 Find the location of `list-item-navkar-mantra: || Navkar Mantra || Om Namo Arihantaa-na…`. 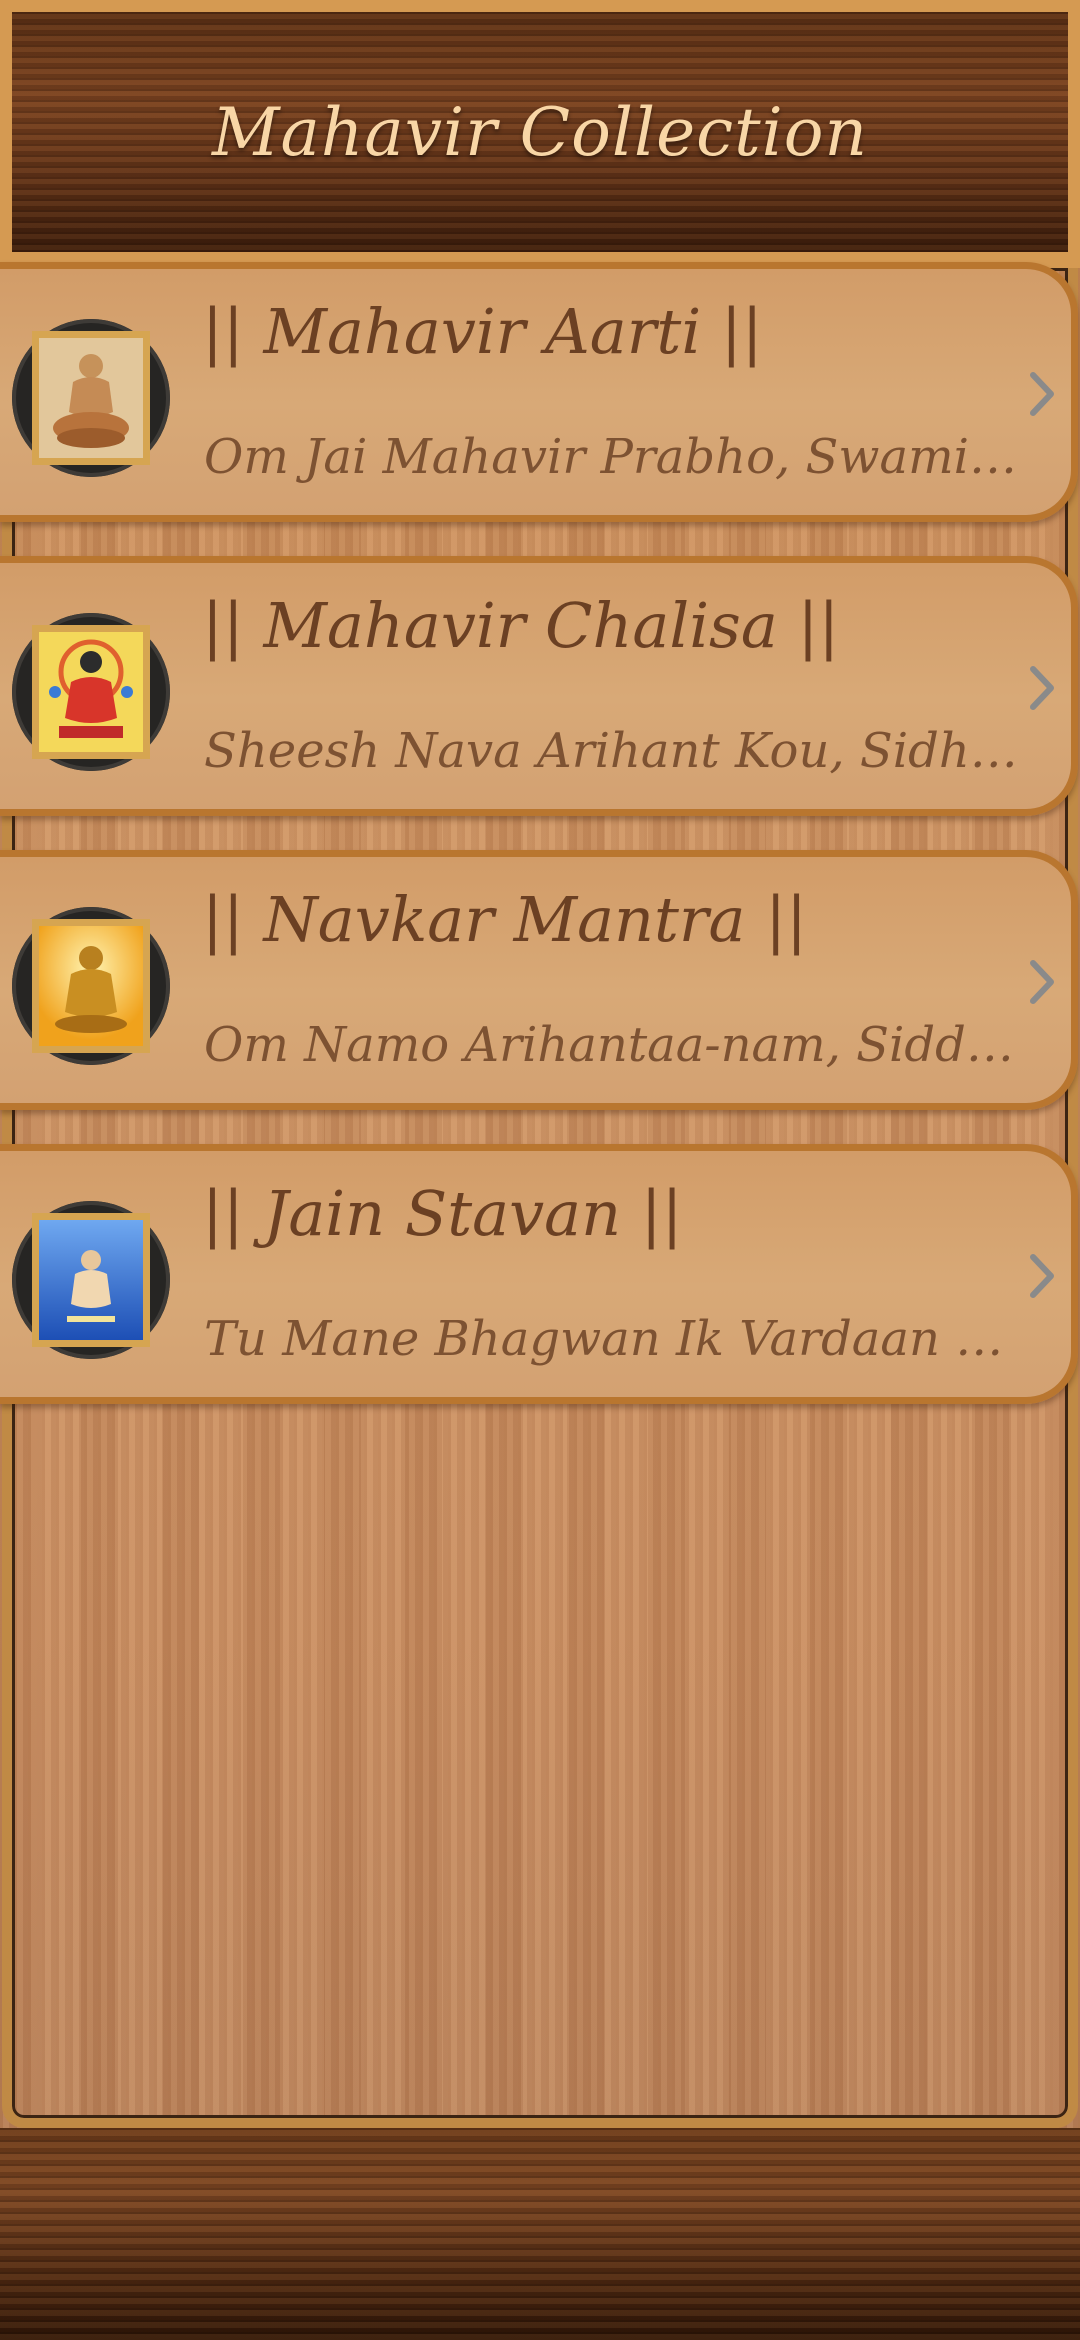

list-item-navkar-mantra: || Navkar Mantra || Om Namo Arihantaa-na… is located at coordinates (539, 980).